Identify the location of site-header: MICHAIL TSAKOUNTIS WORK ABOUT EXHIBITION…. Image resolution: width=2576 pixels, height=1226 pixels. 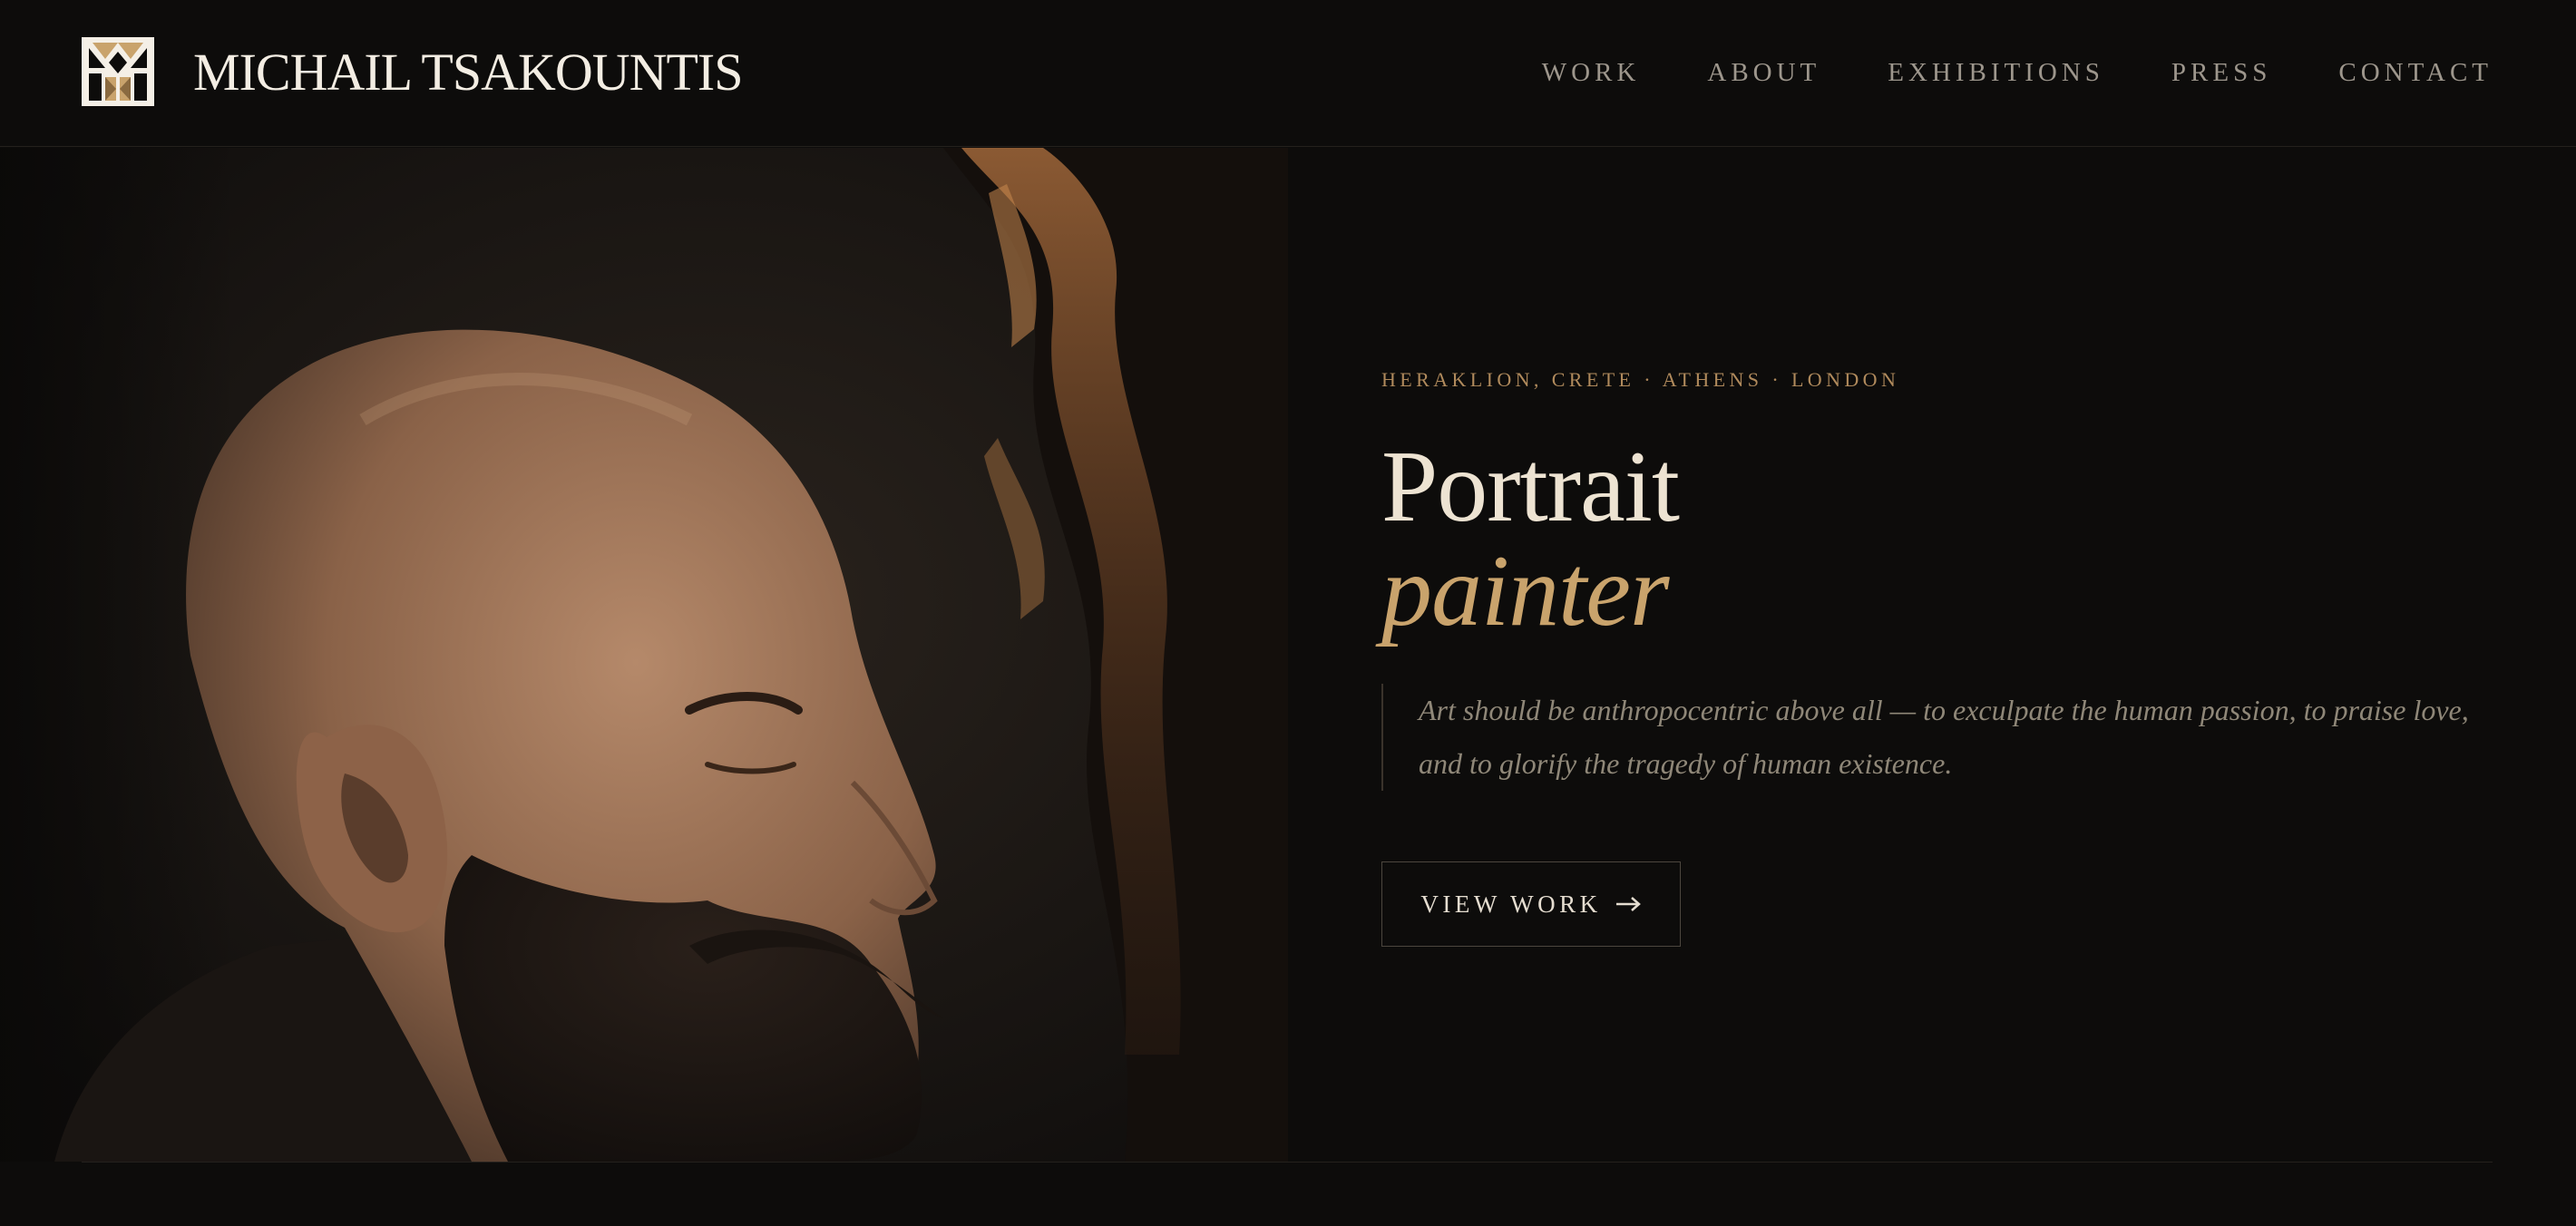
(1288, 73).